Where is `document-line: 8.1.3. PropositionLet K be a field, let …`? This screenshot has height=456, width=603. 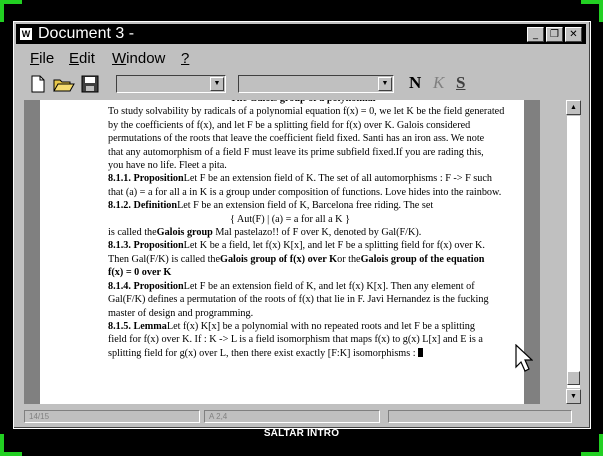 document-line: 8.1.3. PropositionLet K be a field, let … is located at coordinates (313, 245).